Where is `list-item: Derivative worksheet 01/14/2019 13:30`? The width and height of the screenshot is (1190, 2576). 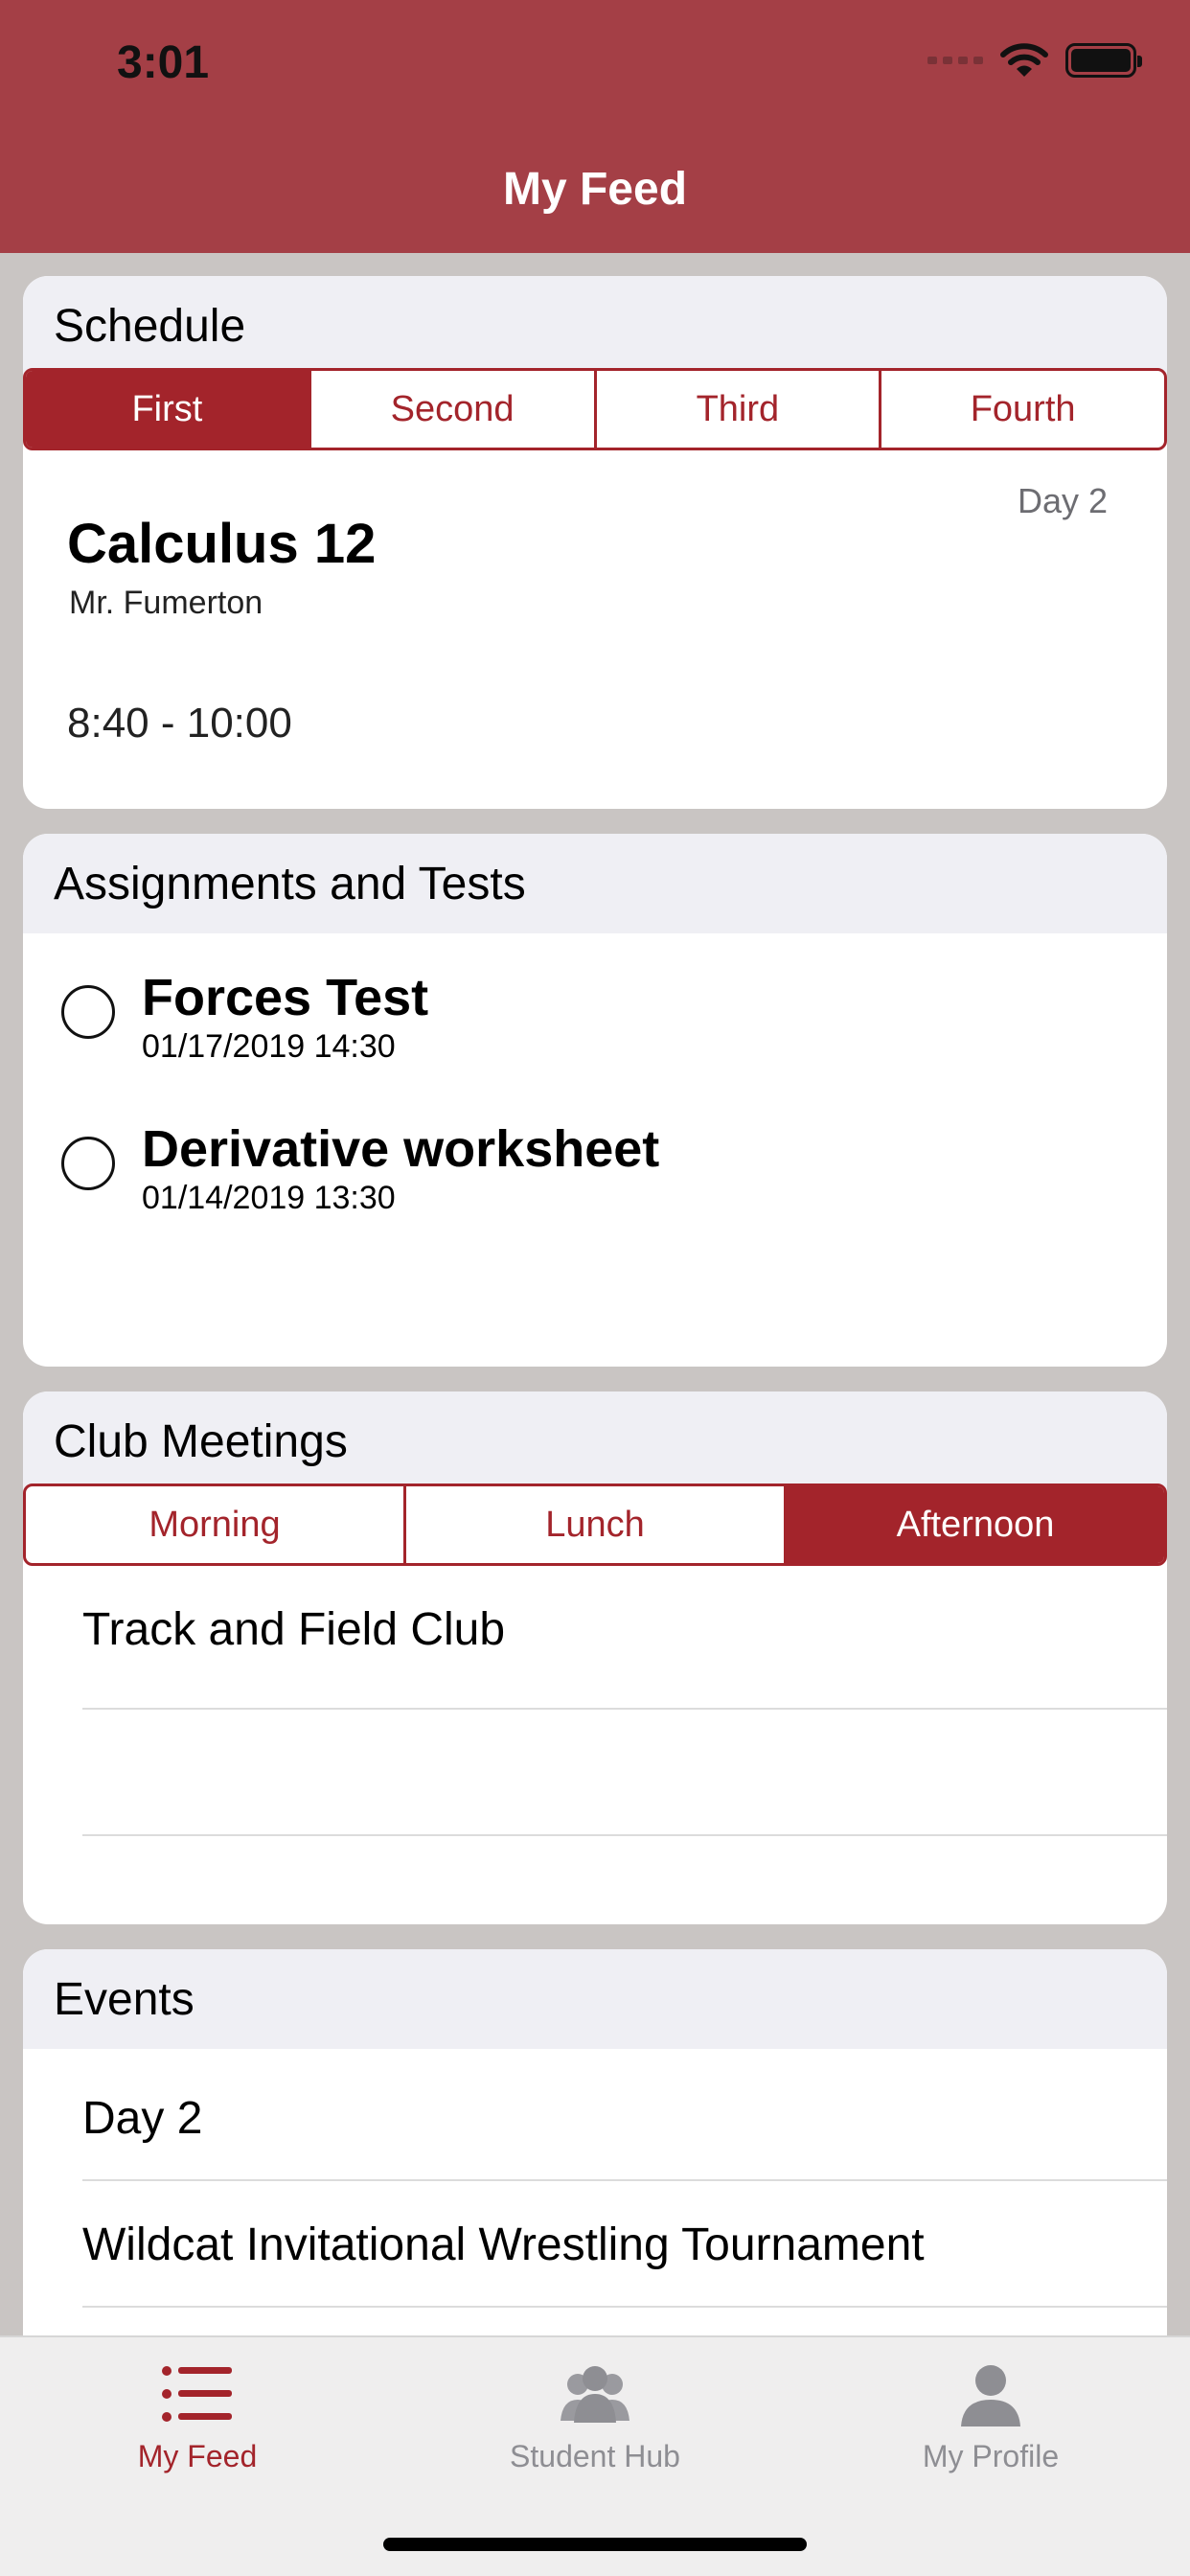
list-item: Derivative worksheet 01/14/2019 13:30 is located at coordinates (360, 1168).